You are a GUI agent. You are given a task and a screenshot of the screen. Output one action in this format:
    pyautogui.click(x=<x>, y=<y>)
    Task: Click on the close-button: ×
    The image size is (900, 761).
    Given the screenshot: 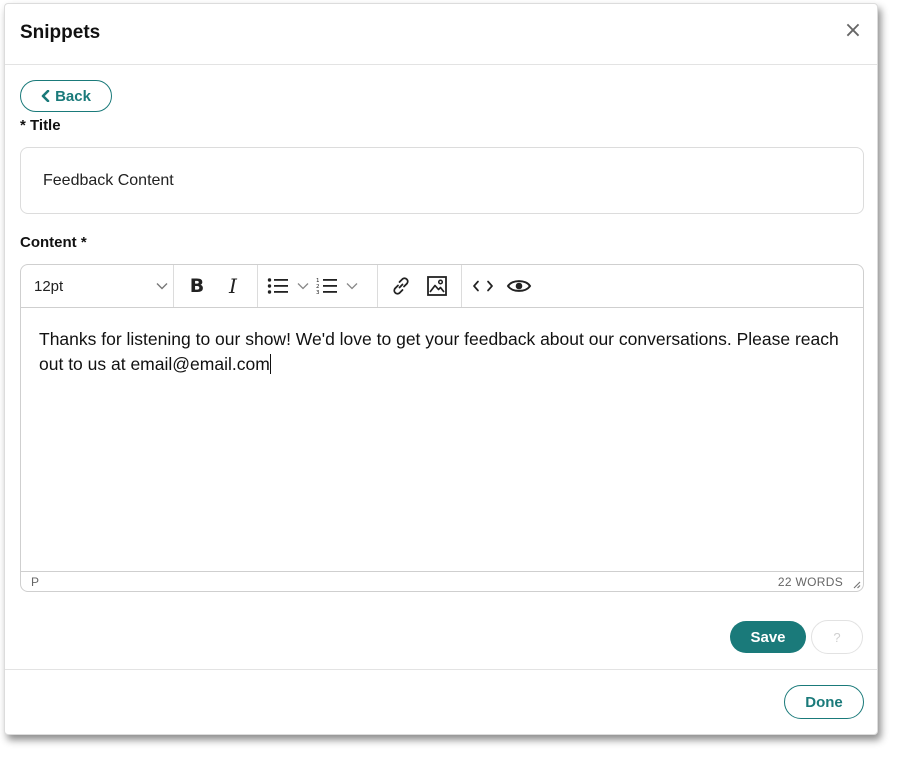 What is the action you would take?
    pyautogui.click(x=853, y=31)
    